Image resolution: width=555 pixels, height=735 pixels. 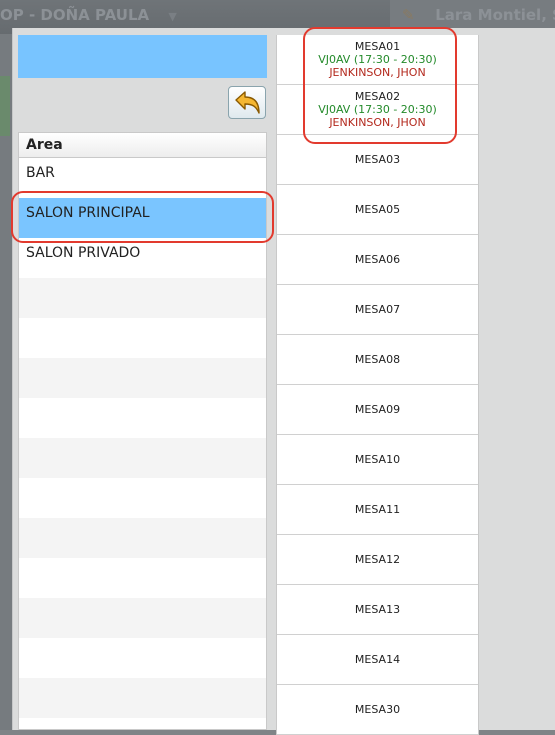 I want to click on table-name: MESA30, so click(x=377, y=709).